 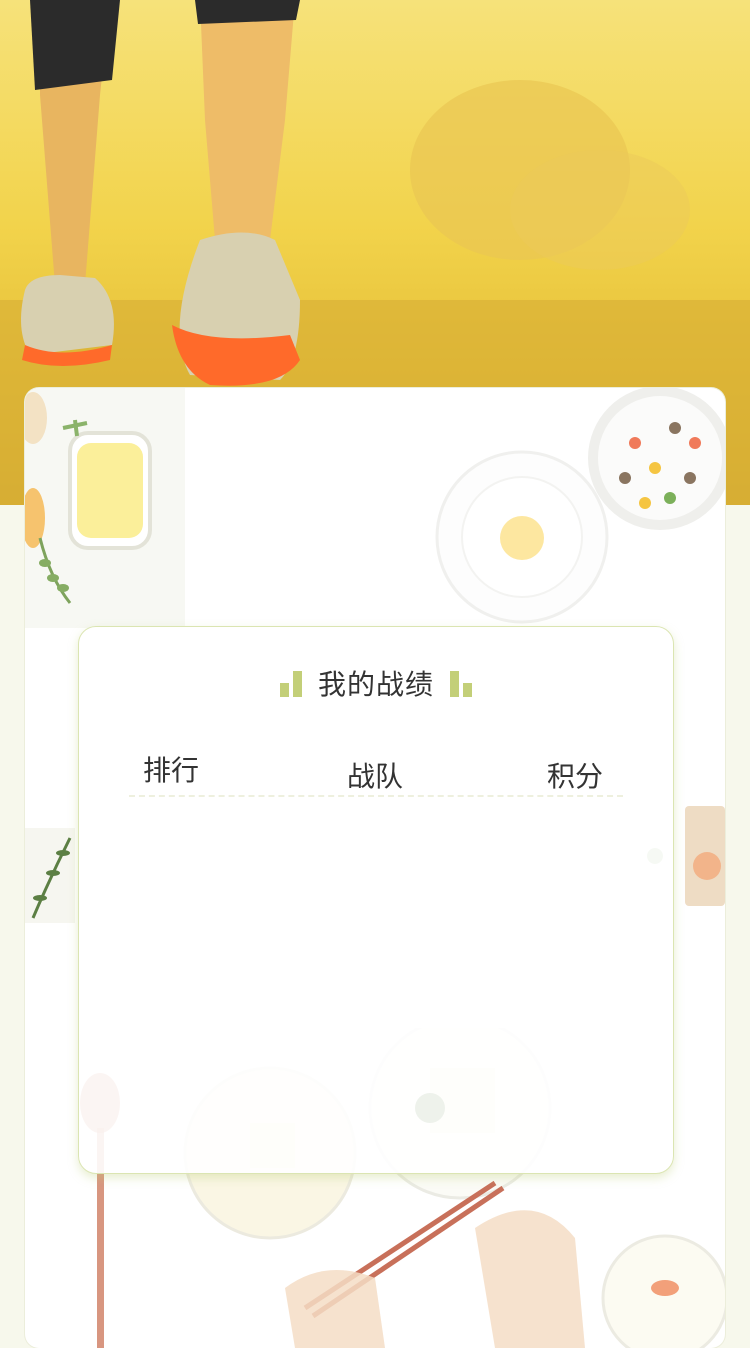 What do you see at coordinates (105, 508) in the screenshot?
I see `butter-dish-decoration` at bounding box center [105, 508].